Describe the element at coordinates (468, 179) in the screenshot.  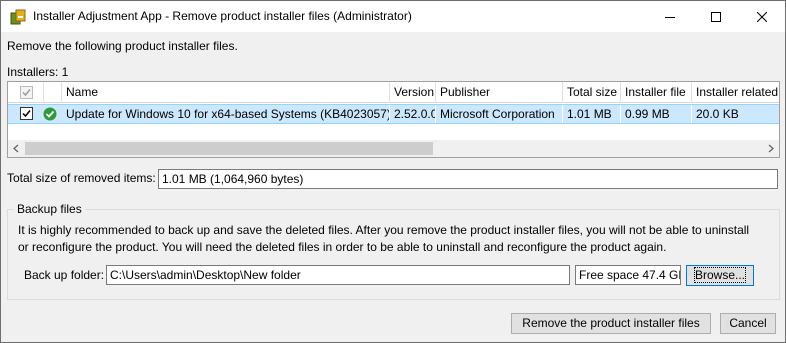
I see `total-size-field: 1.01 MB (1,064,960 bytes)` at that location.